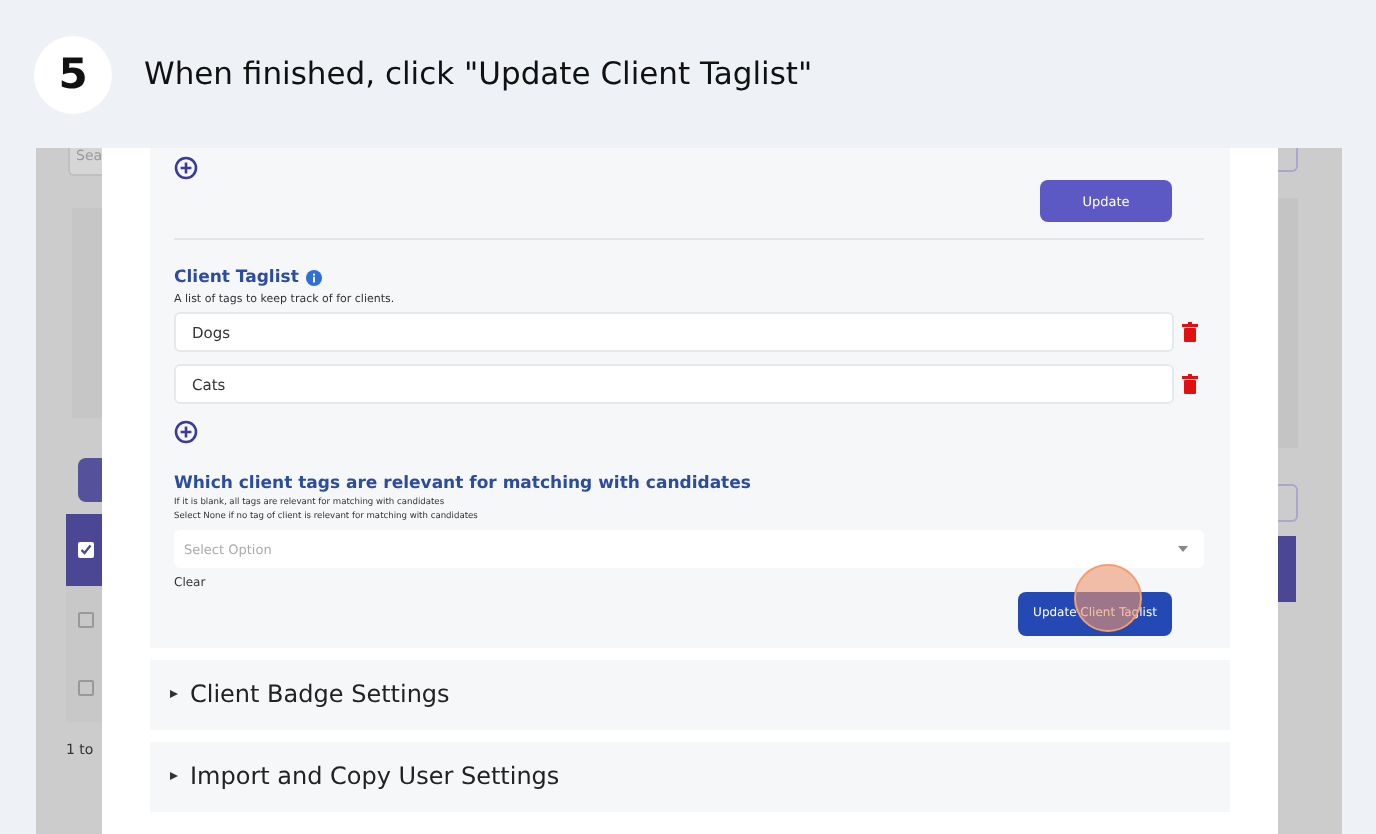 Image resolution: width=1376 pixels, height=834 pixels. I want to click on step-instruction: When finished, click "Update Client Taglist", so click(478, 74).